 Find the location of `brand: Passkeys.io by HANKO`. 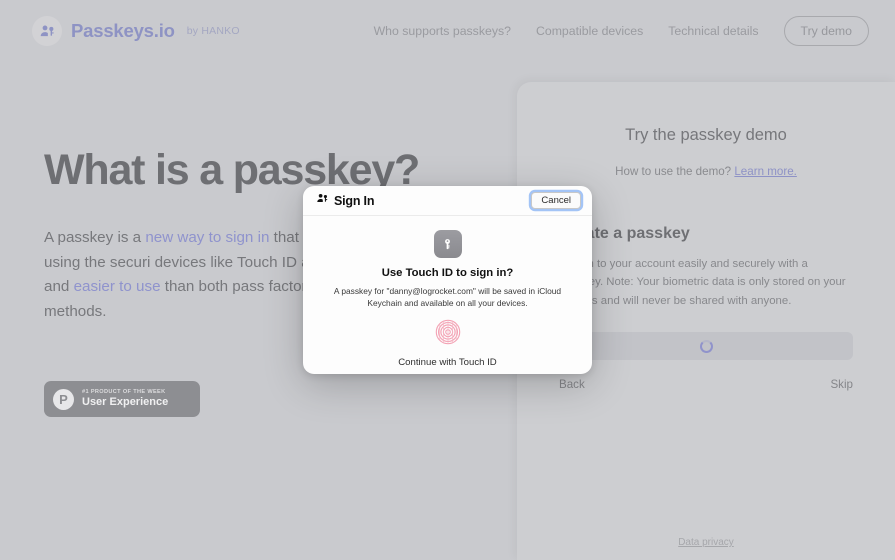

brand: Passkeys.io by HANKO is located at coordinates (136, 31).